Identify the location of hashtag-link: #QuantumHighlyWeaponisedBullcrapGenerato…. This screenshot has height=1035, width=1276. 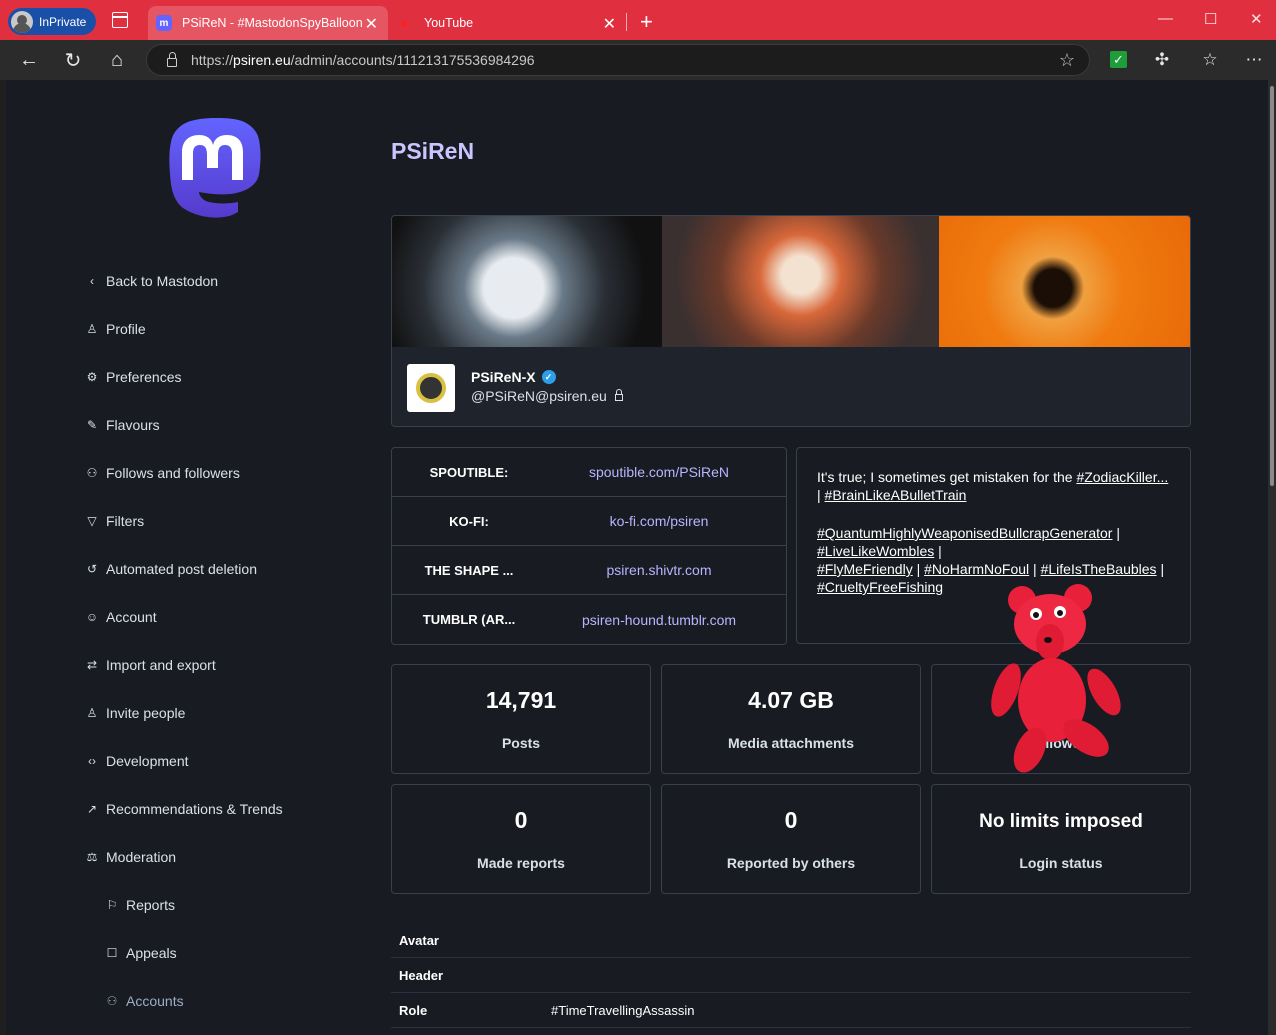
(964, 533).